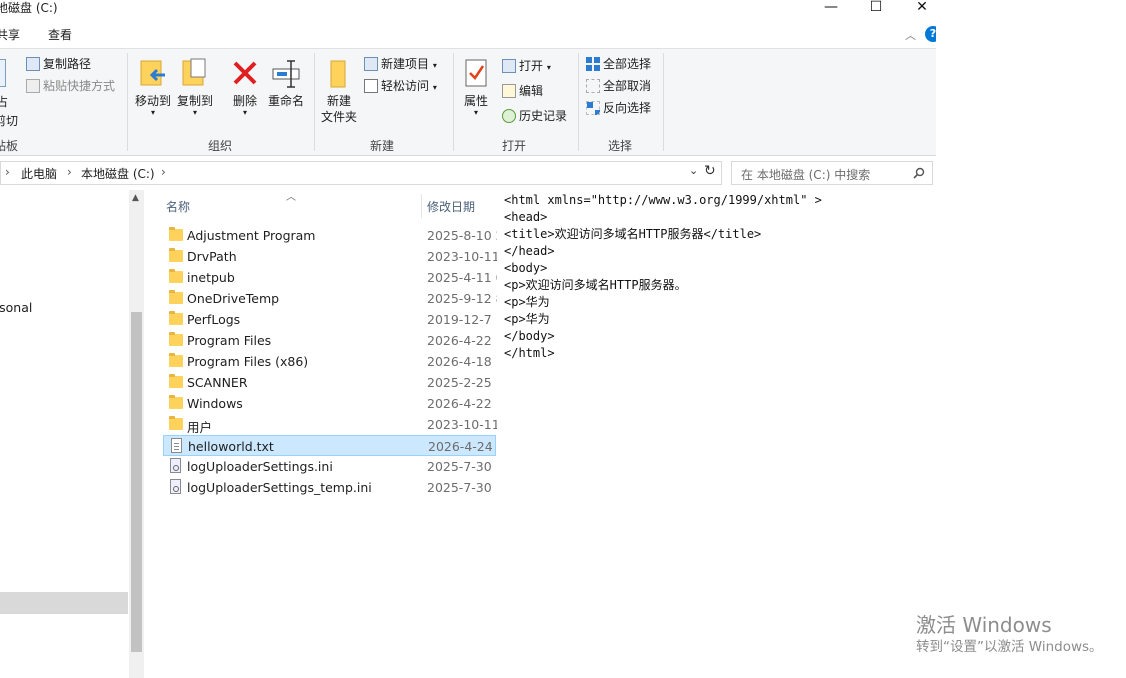 The image size is (1126, 678). I want to click on select-all-label: 全部选择, so click(627, 64).